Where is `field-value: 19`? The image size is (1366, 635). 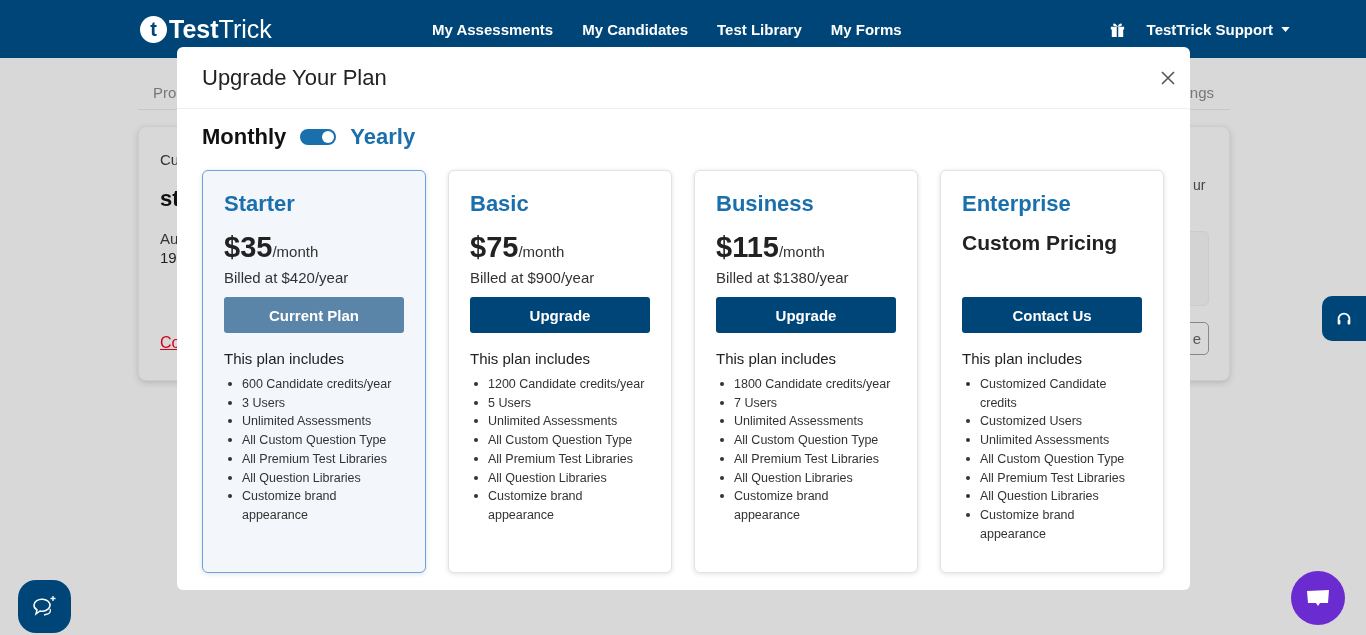 field-value: 19 is located at coordinates (169, 257).